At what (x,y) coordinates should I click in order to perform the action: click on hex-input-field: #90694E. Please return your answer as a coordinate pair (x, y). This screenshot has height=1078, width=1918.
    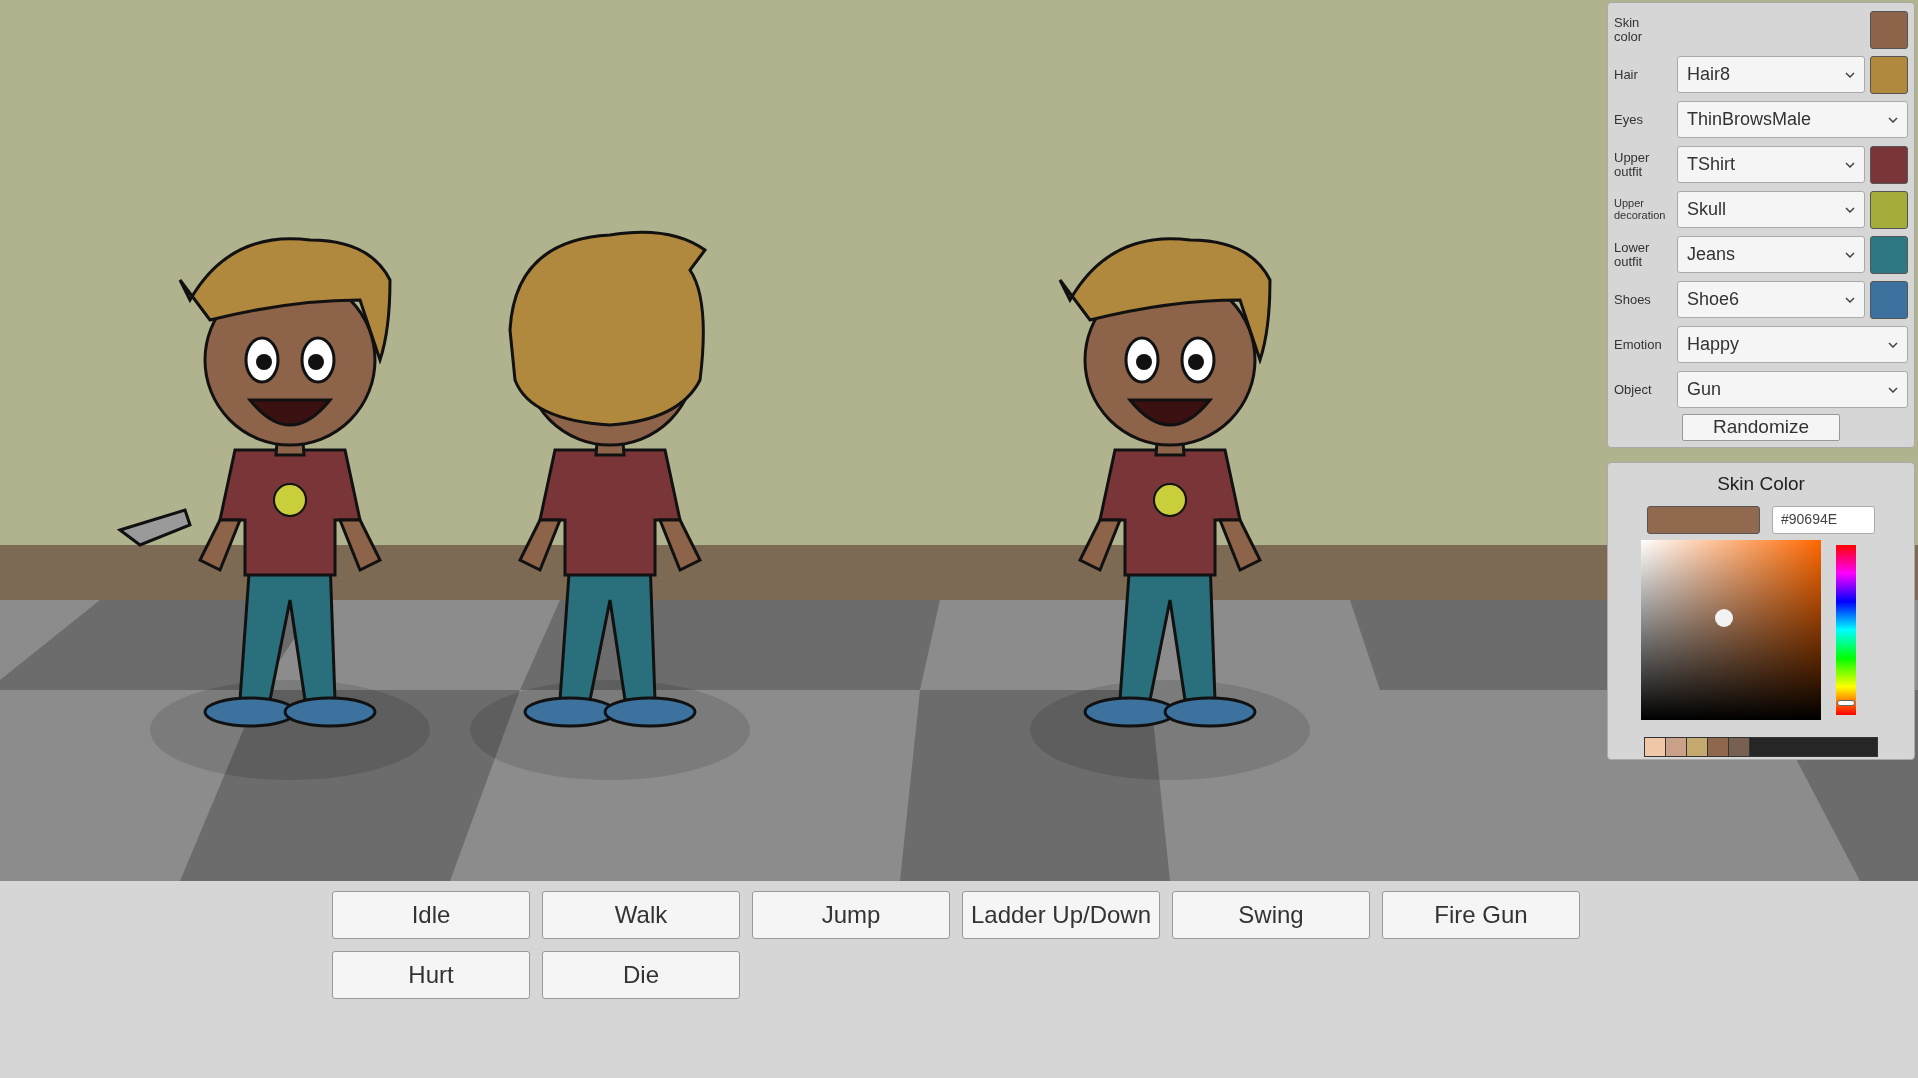
    Looking at the image, I should click on (1823, 519).